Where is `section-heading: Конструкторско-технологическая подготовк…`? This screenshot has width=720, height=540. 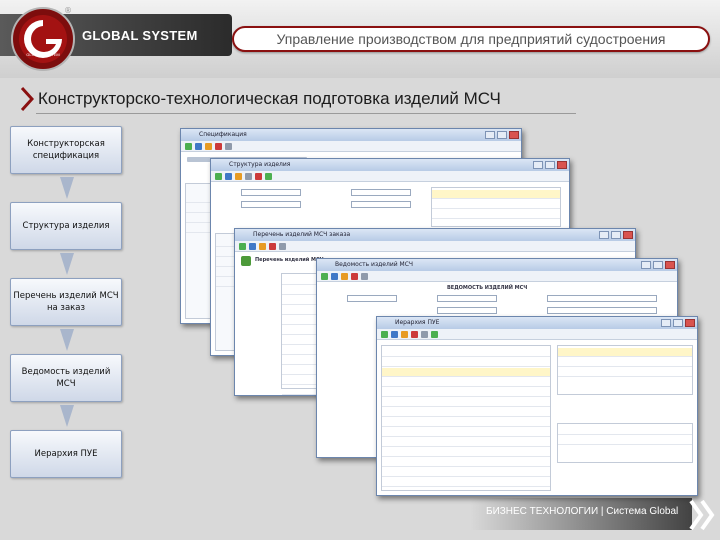 section-heading: Конструкторско-технологическая подготовк… is located at coordinates (260, 99).